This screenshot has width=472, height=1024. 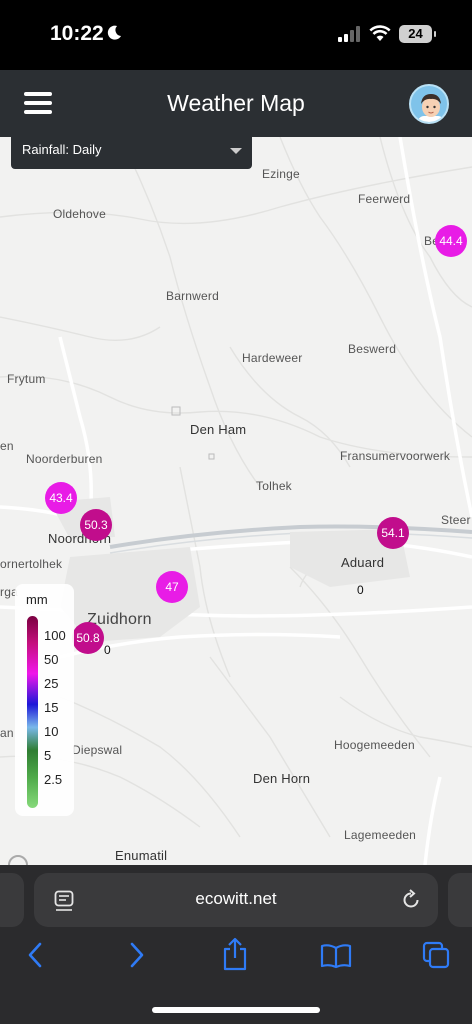 I want to click on place-noorderburen: Noorderburen, so click(x=64, y=459).